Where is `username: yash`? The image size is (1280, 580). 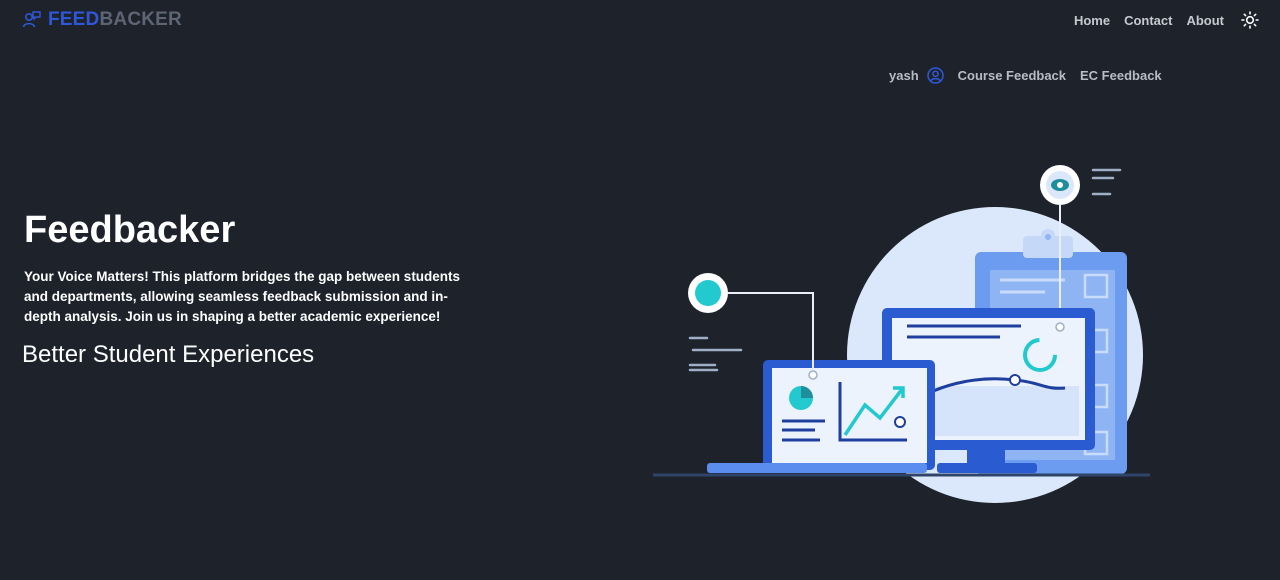
username: yash is located at coordinates (904, 75).